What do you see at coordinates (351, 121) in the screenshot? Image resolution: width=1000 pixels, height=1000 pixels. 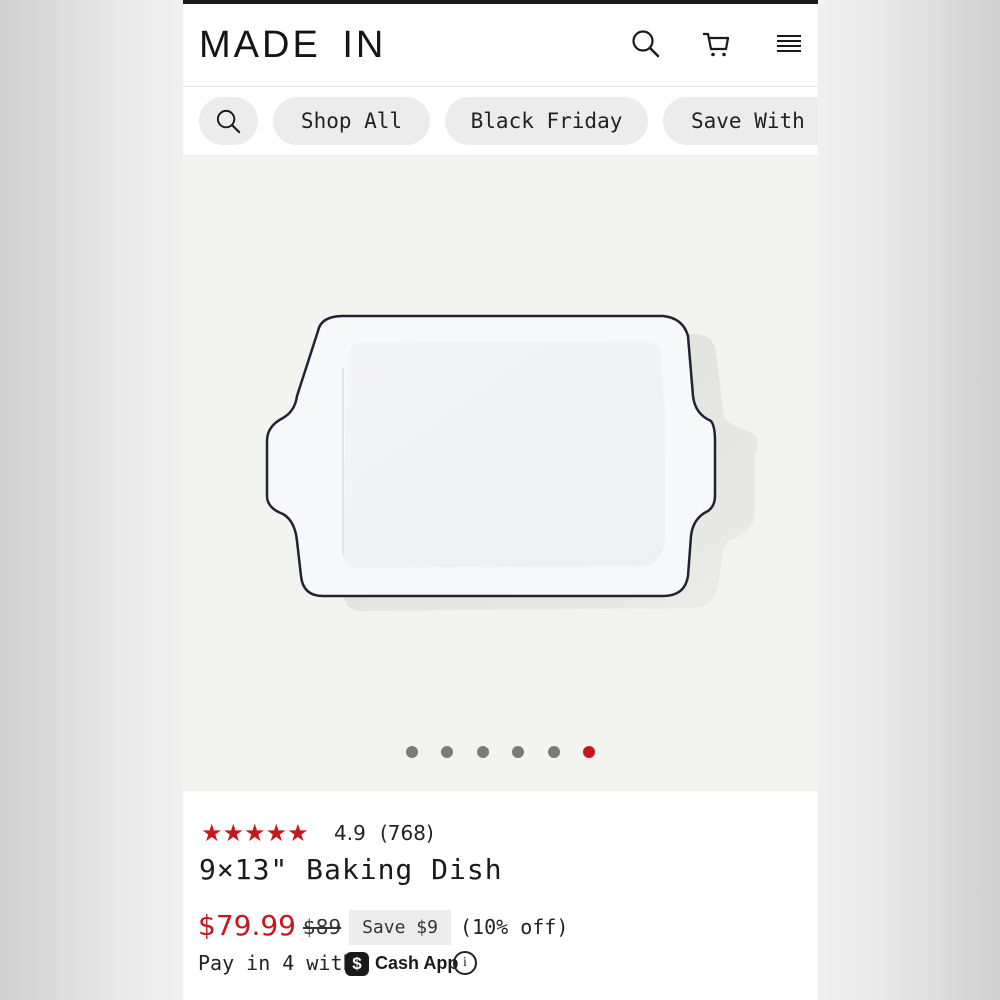 I see `chip-shop-all: Shop All` at bounding box center [351, 121].